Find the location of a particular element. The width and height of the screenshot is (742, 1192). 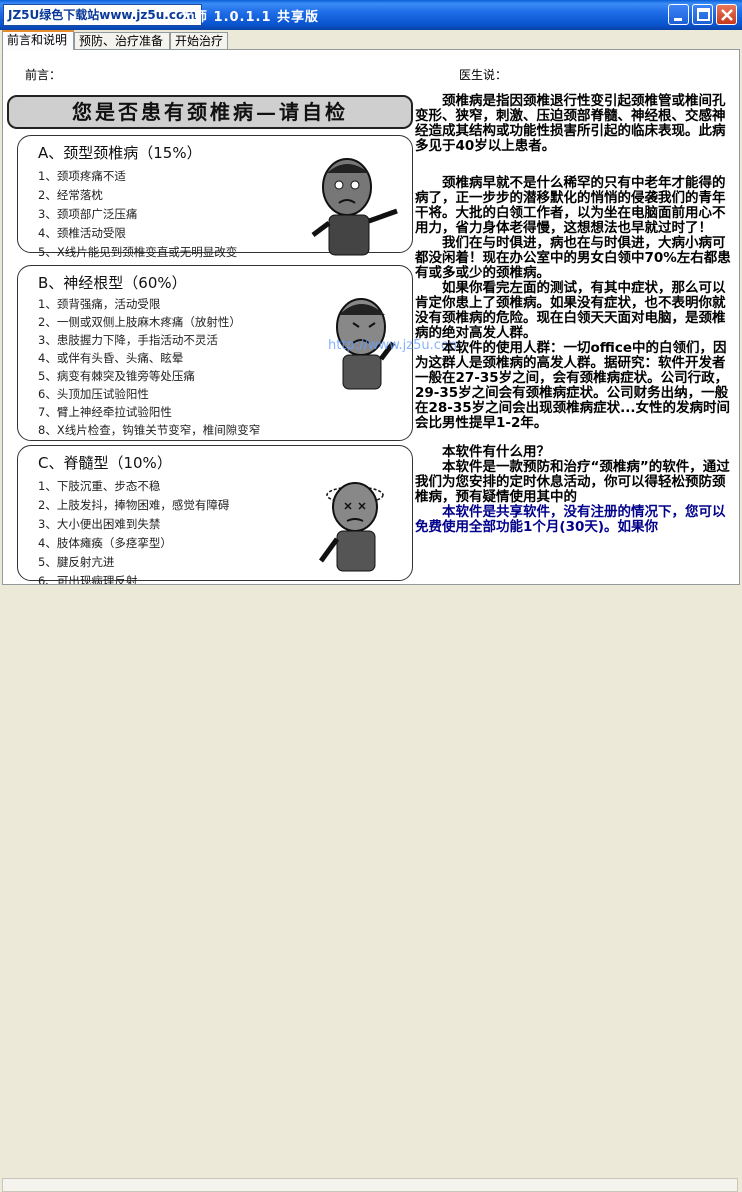

article-paragraph: 本软件有什么用？ is located at coordinates (496, 452).